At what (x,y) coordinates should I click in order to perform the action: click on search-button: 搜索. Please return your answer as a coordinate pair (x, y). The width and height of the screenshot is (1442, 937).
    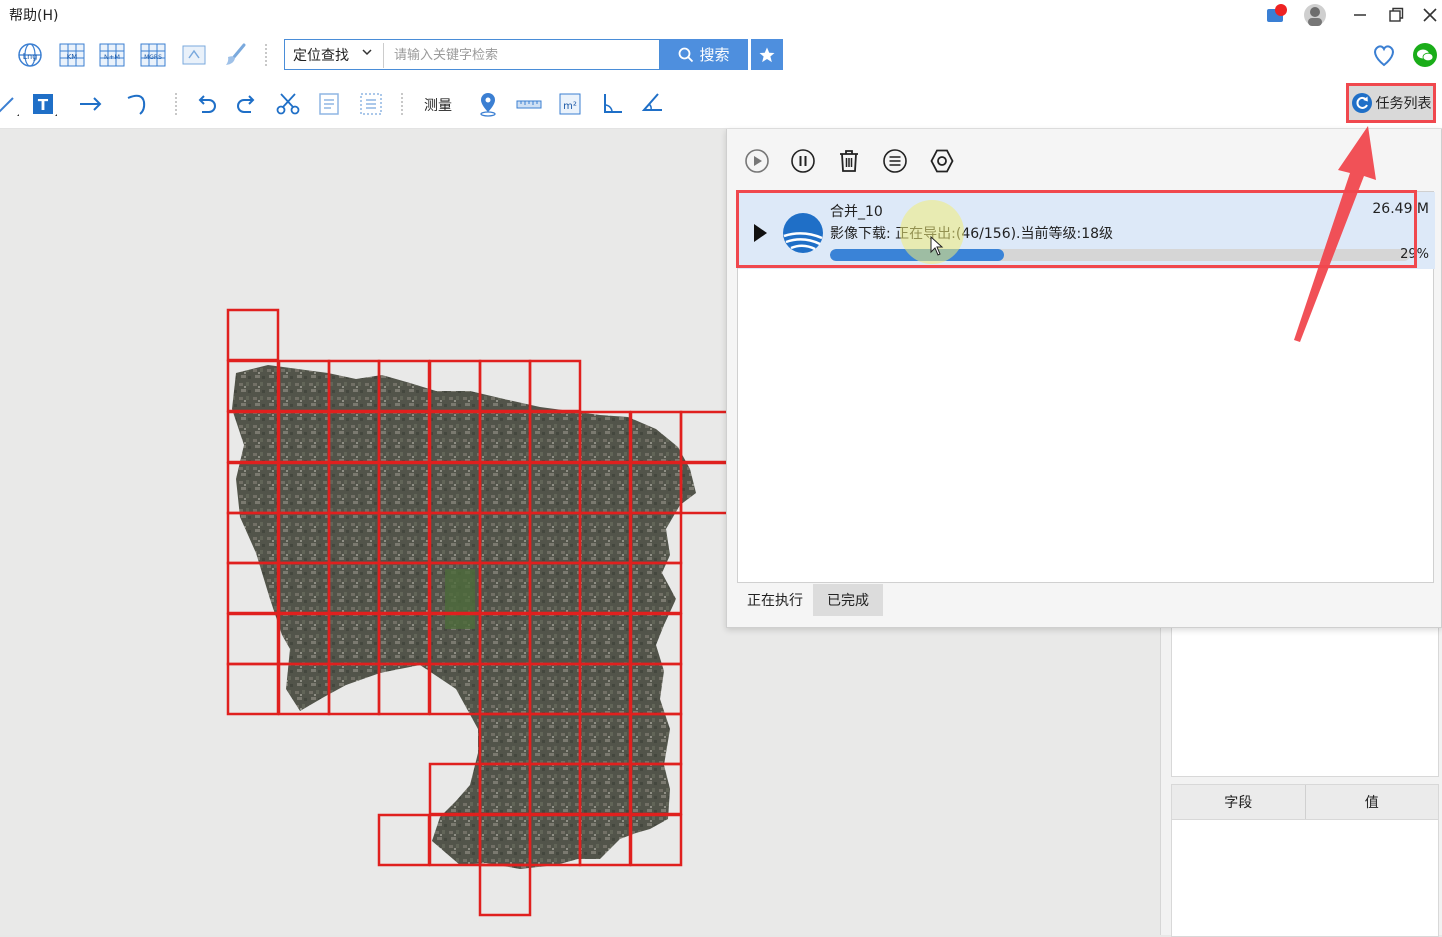
    Looking at the image, I should click on (704, 54).